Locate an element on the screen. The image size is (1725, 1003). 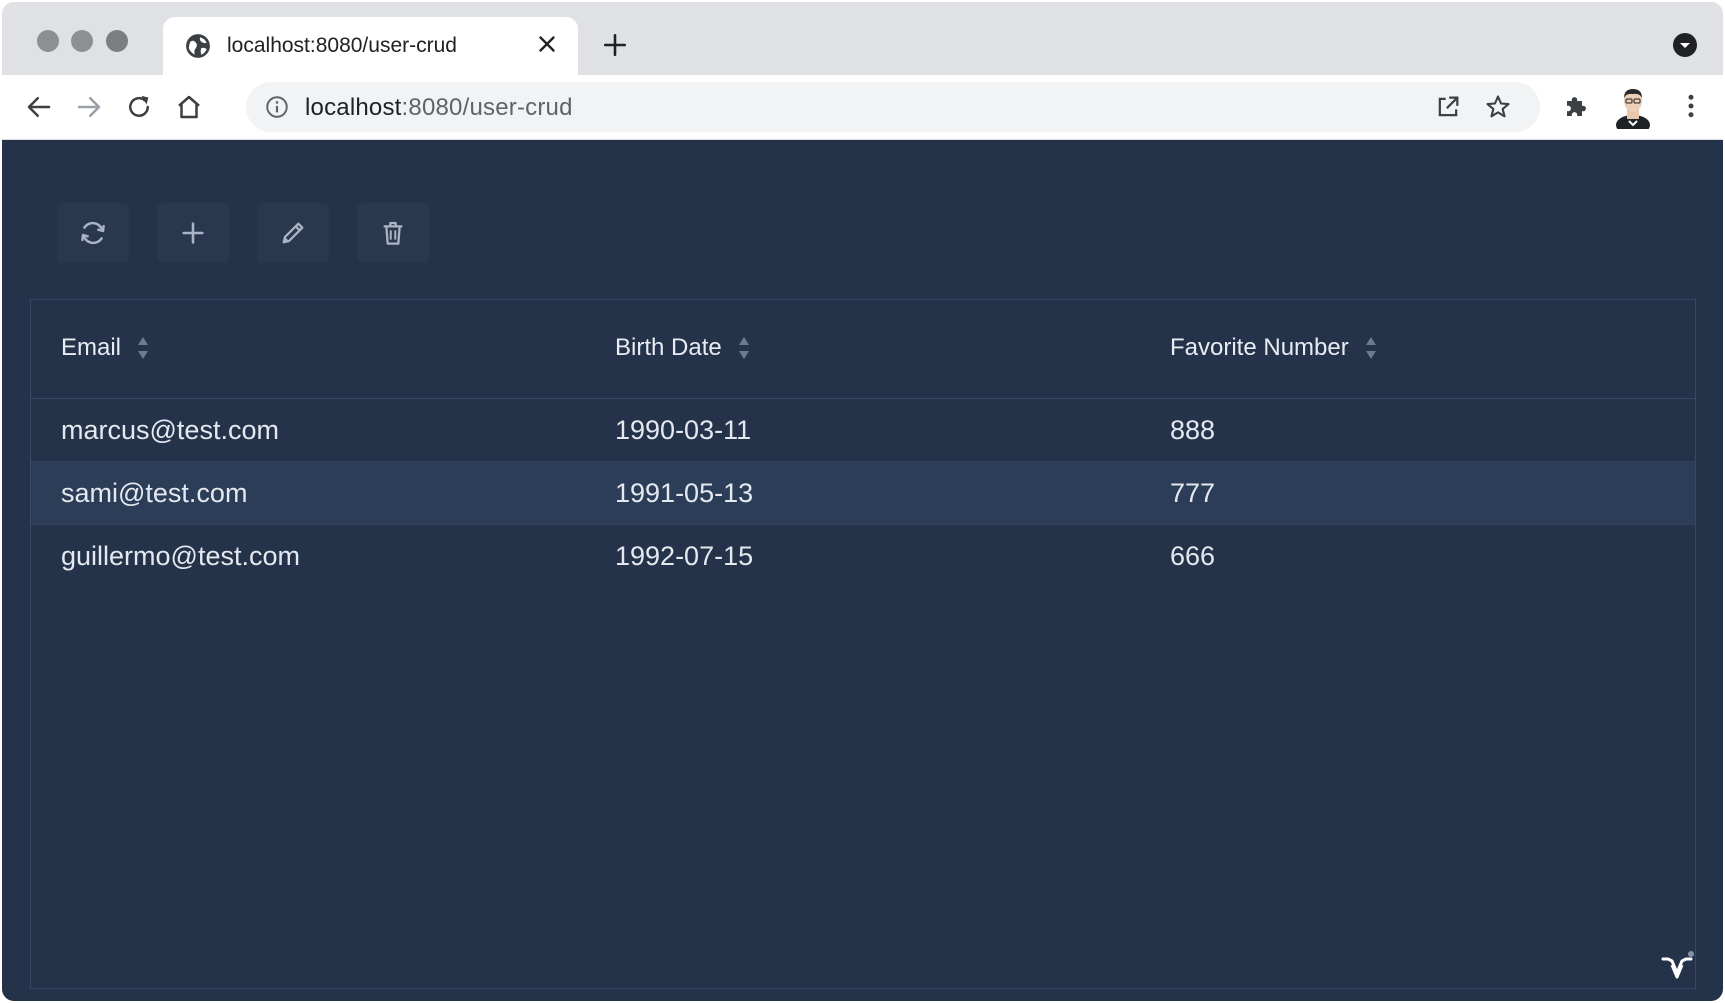
cell-birth-date: 1992-07-15 is located at coordinates (684, 556).